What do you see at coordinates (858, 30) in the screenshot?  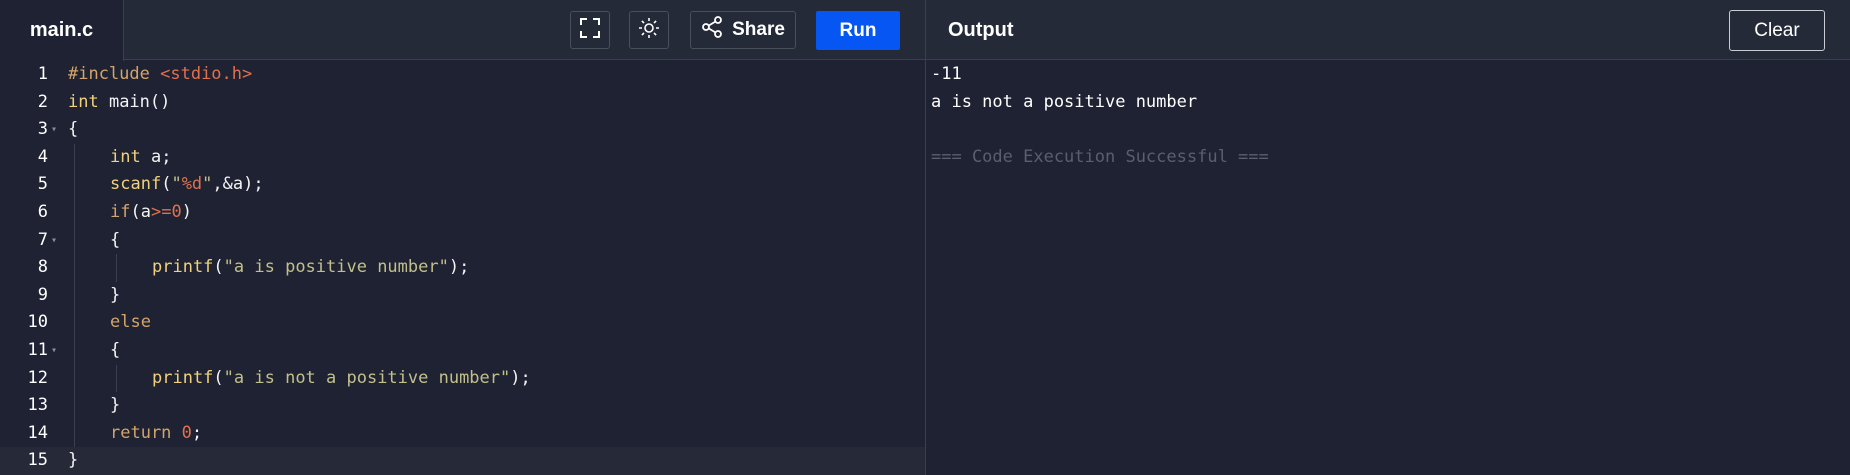 I see `run-button: Run` at bounding box center [858, 30].